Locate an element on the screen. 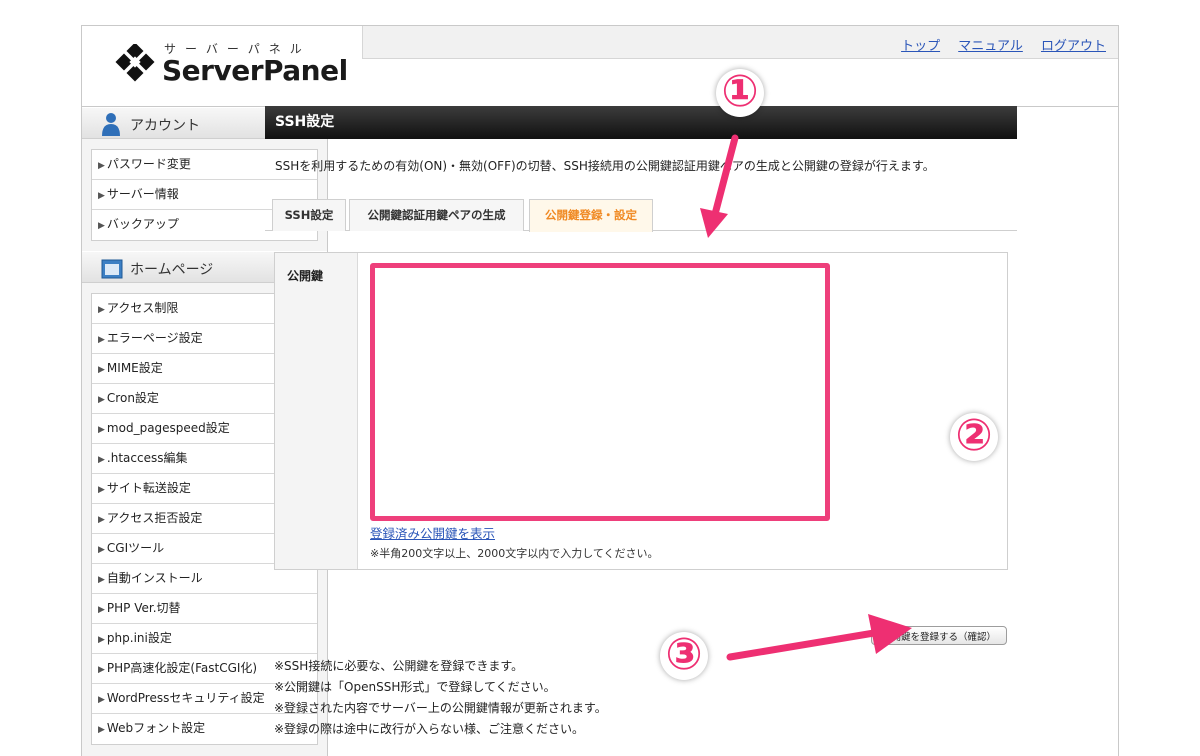 This screenshot has height=756, width=1200. page-title: SSH設定 is located at coordinates (641, 122).